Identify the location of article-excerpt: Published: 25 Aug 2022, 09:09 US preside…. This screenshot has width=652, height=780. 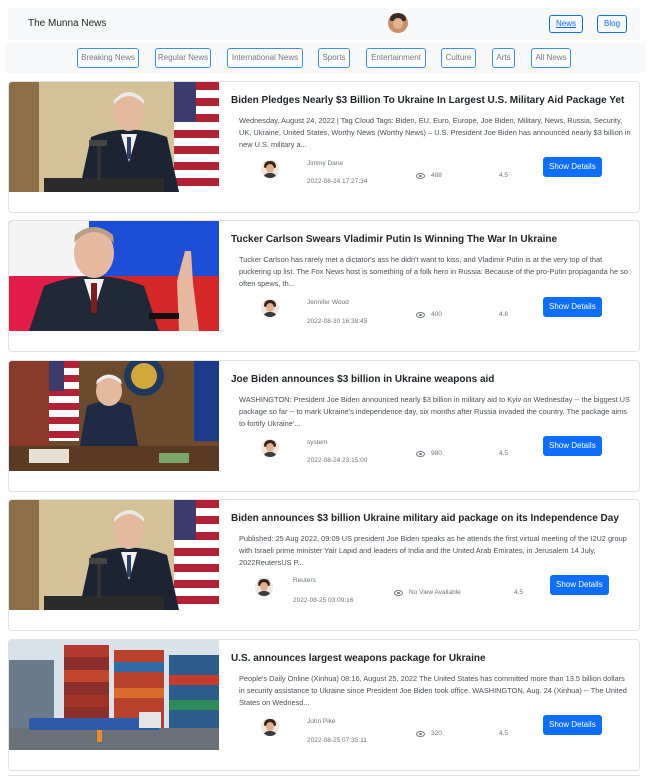
(433, 550).